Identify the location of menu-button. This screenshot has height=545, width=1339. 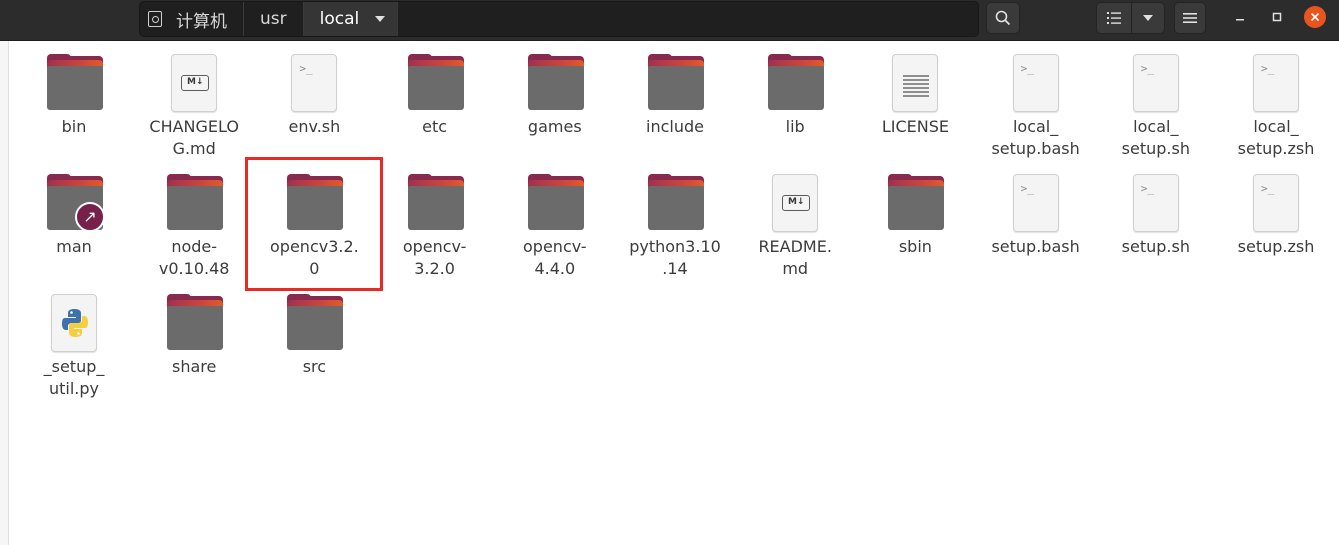
(1190, 18).